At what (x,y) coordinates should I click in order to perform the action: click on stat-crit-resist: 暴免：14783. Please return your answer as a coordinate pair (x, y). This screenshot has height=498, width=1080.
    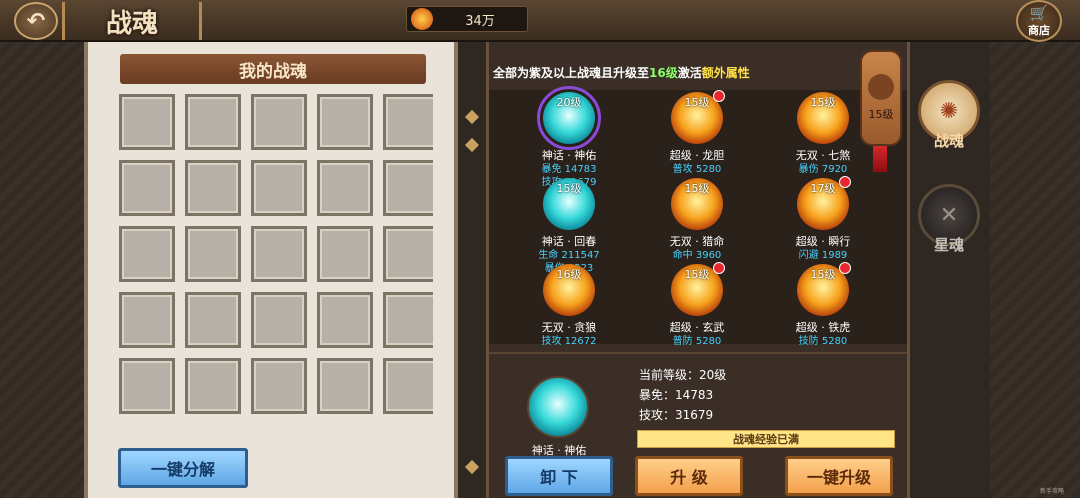
    Looking at the image, I should click on (676, 395).